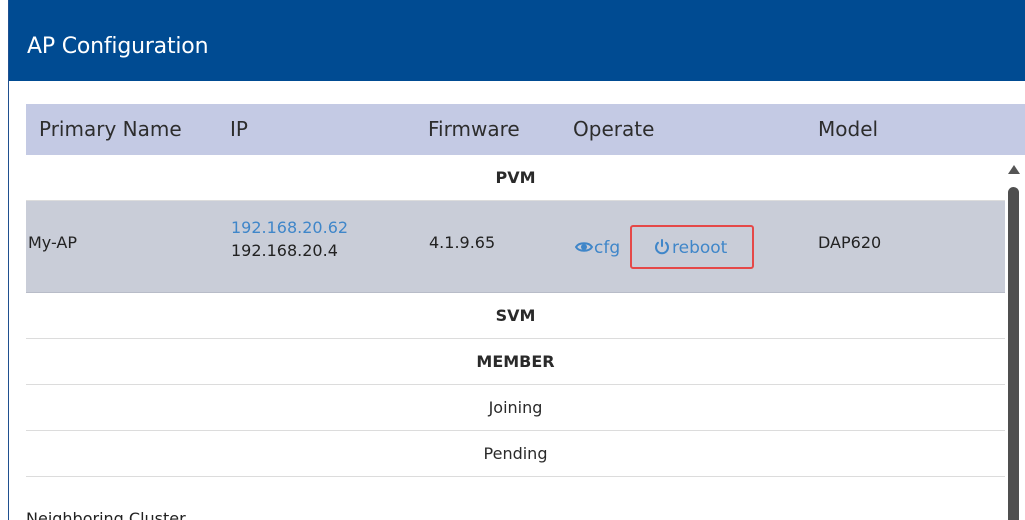 This screenshot has width=1025, height=520. I want to click on eye-icon, so click(584, 247).